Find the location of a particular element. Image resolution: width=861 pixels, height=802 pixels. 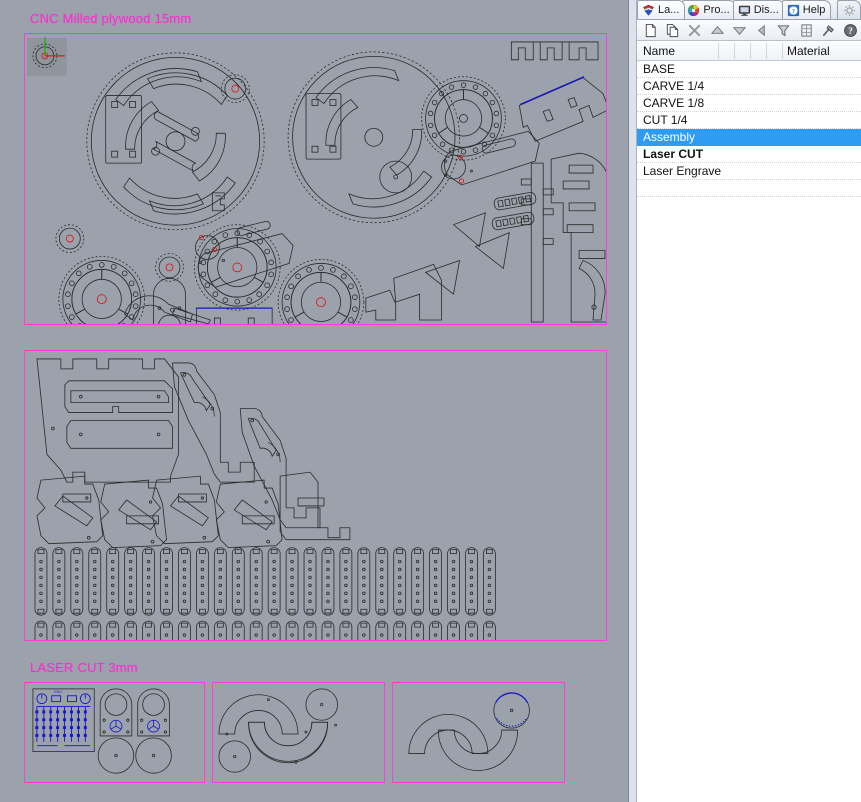

color-wheel-icon is located at coordinates (693, 10).